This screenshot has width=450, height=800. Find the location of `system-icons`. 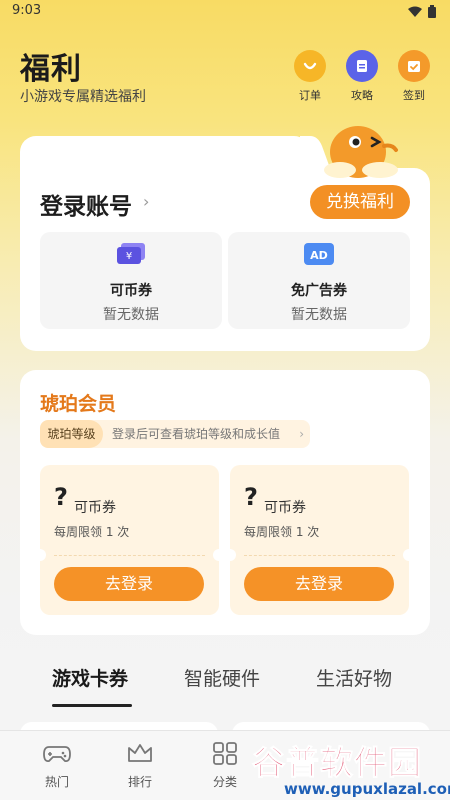

system-icons is located at coordinates (422, 11).